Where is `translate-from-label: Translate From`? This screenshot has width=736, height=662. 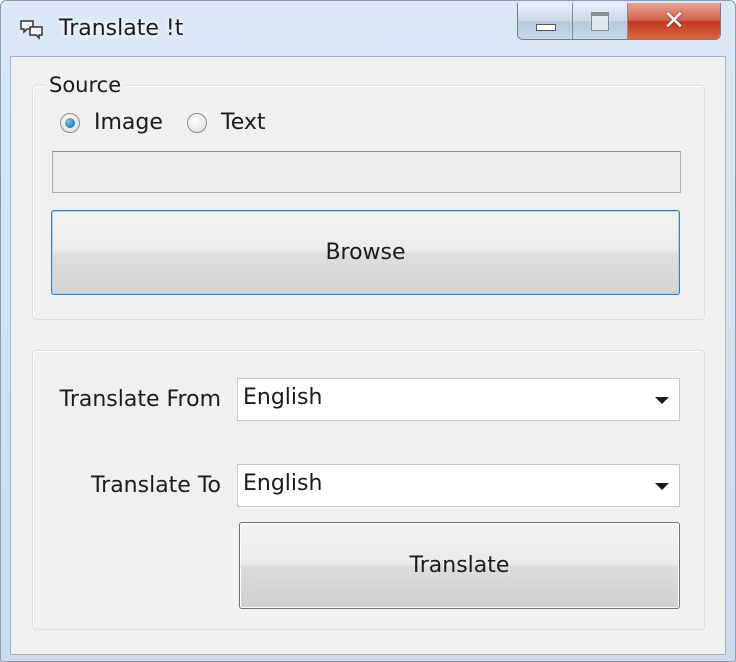
translate-from-label: Translate From is located at coordinates (140, 399).